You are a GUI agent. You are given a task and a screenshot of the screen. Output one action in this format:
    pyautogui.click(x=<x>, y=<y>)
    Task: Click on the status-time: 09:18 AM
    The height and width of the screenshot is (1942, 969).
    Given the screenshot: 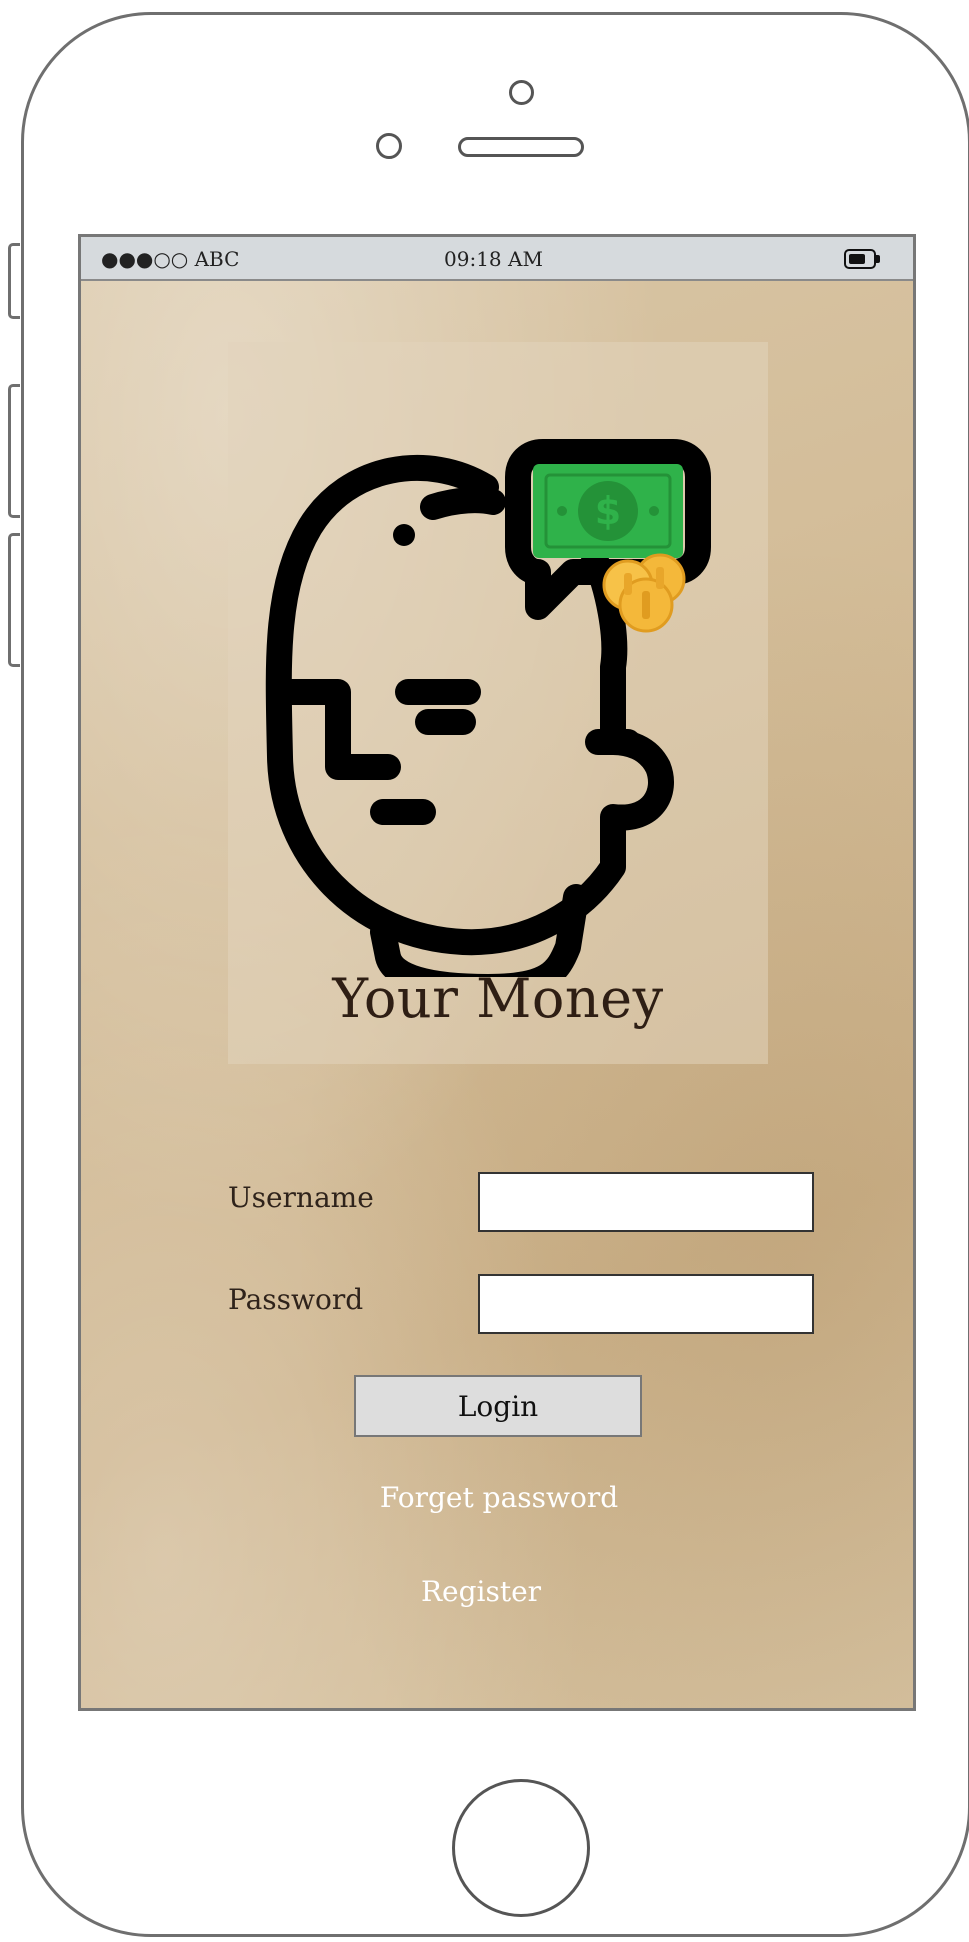 What is the action you would take?
    pyautogui.click(x=493, y=259)
    